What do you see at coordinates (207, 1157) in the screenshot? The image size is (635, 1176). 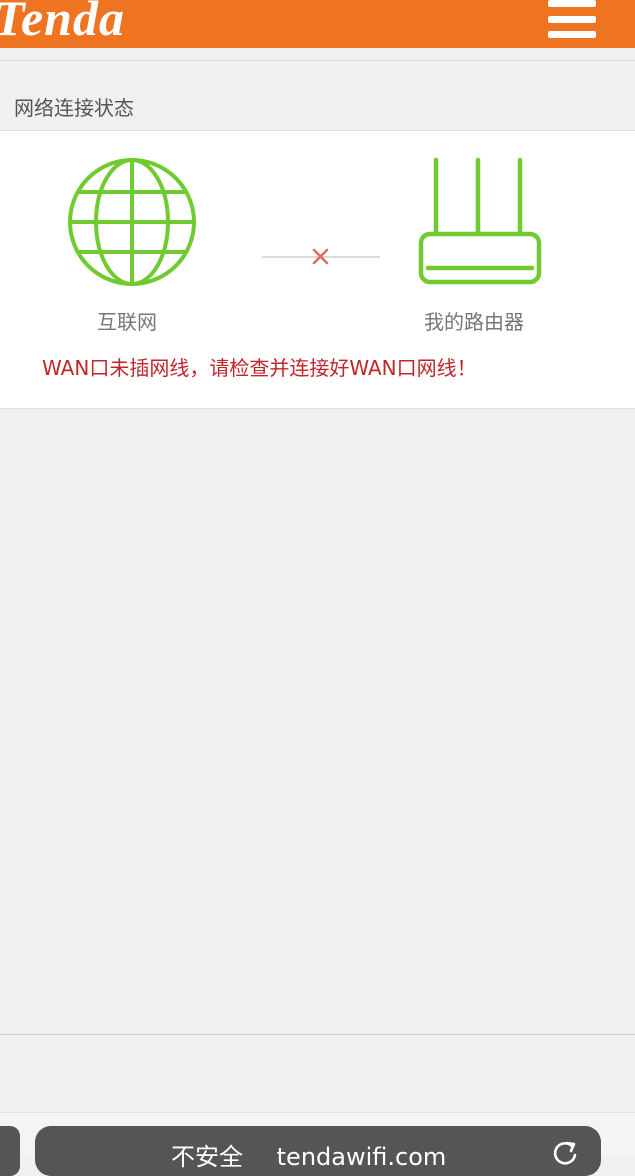 I see `security-label: 不安全` at bounding box center [207, 1157].